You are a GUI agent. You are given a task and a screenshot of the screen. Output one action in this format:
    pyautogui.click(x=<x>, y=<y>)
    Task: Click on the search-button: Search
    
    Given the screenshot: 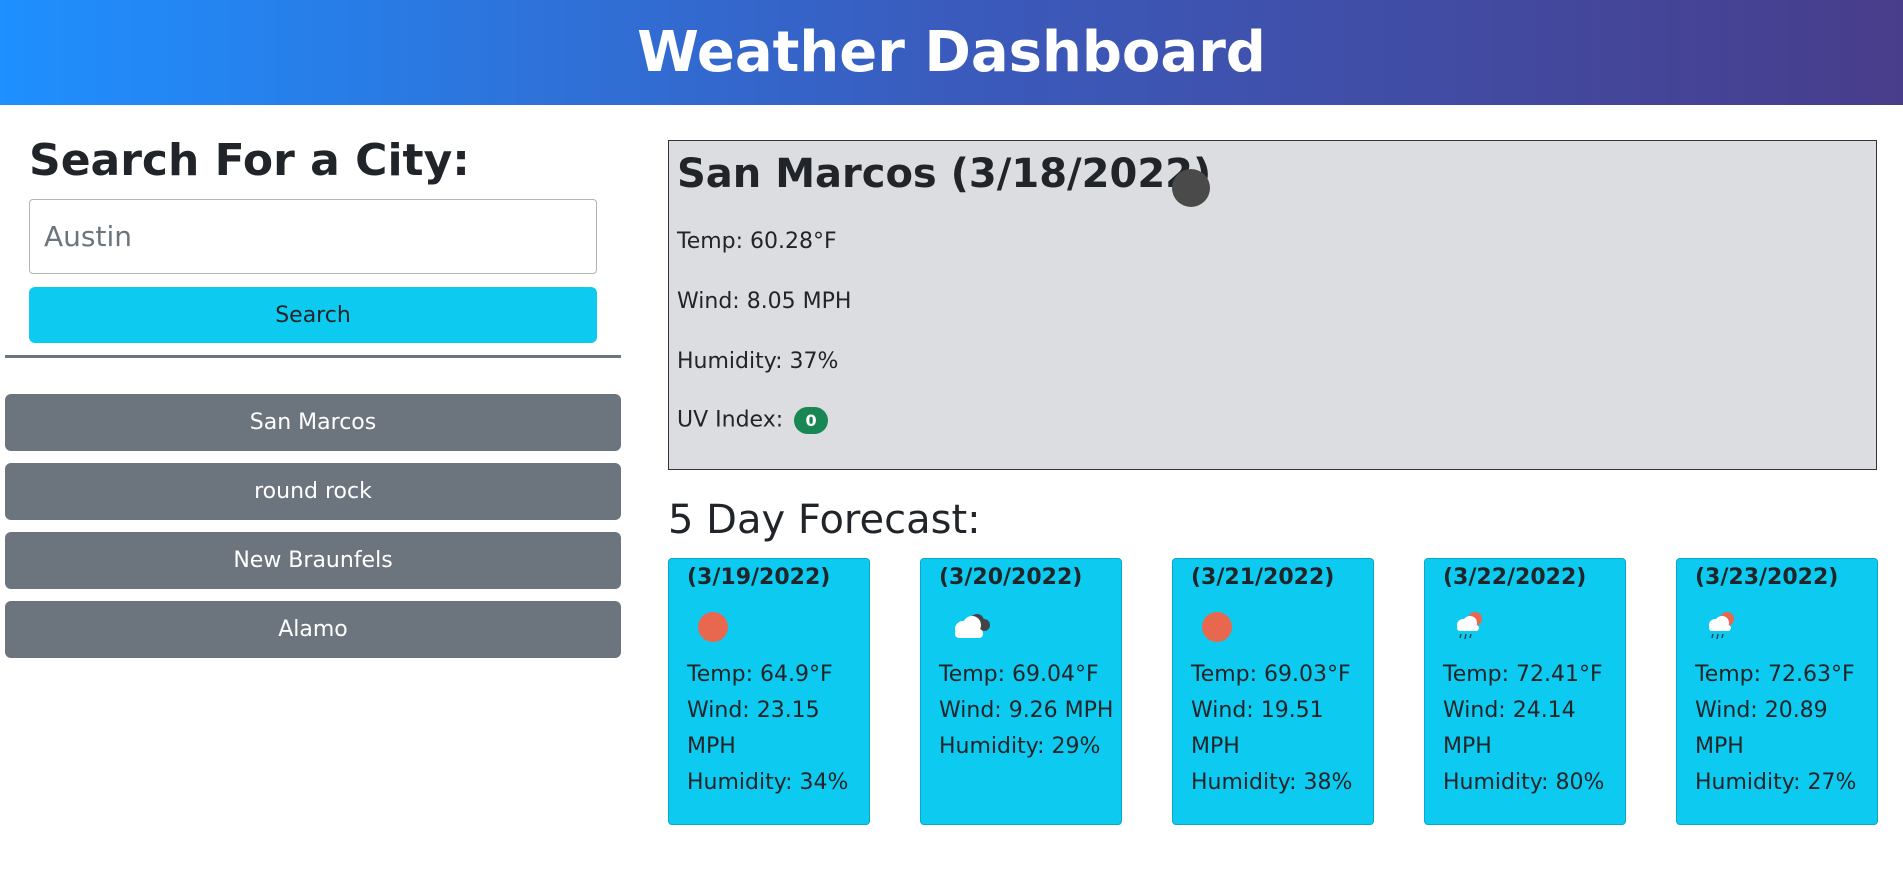 What is the action you would take?
    pyautogui.click(x=313, y=315)
    